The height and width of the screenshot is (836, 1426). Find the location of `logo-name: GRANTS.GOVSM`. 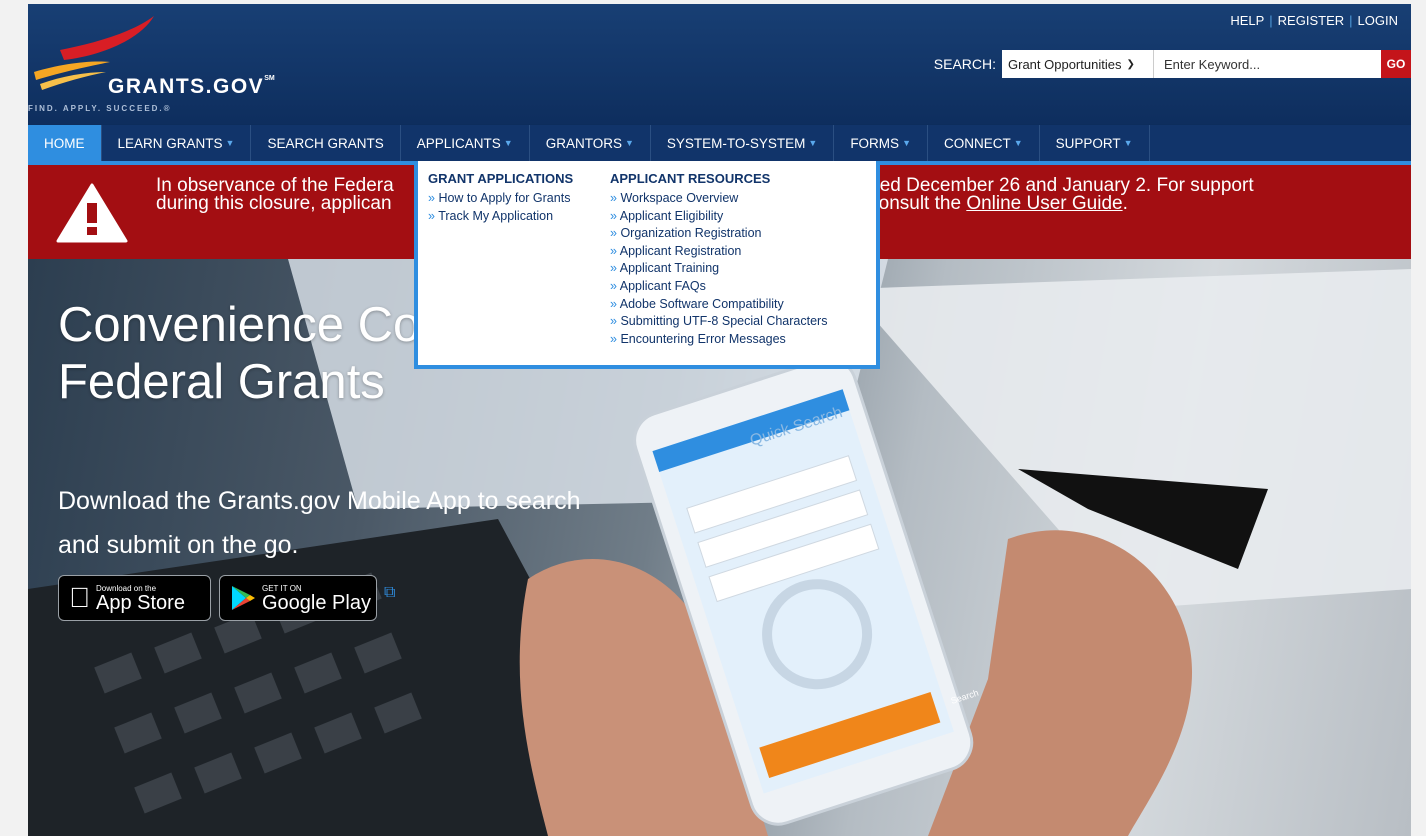

logo-name: GRANTS.GOVSM is located at coordinates (191, 86).